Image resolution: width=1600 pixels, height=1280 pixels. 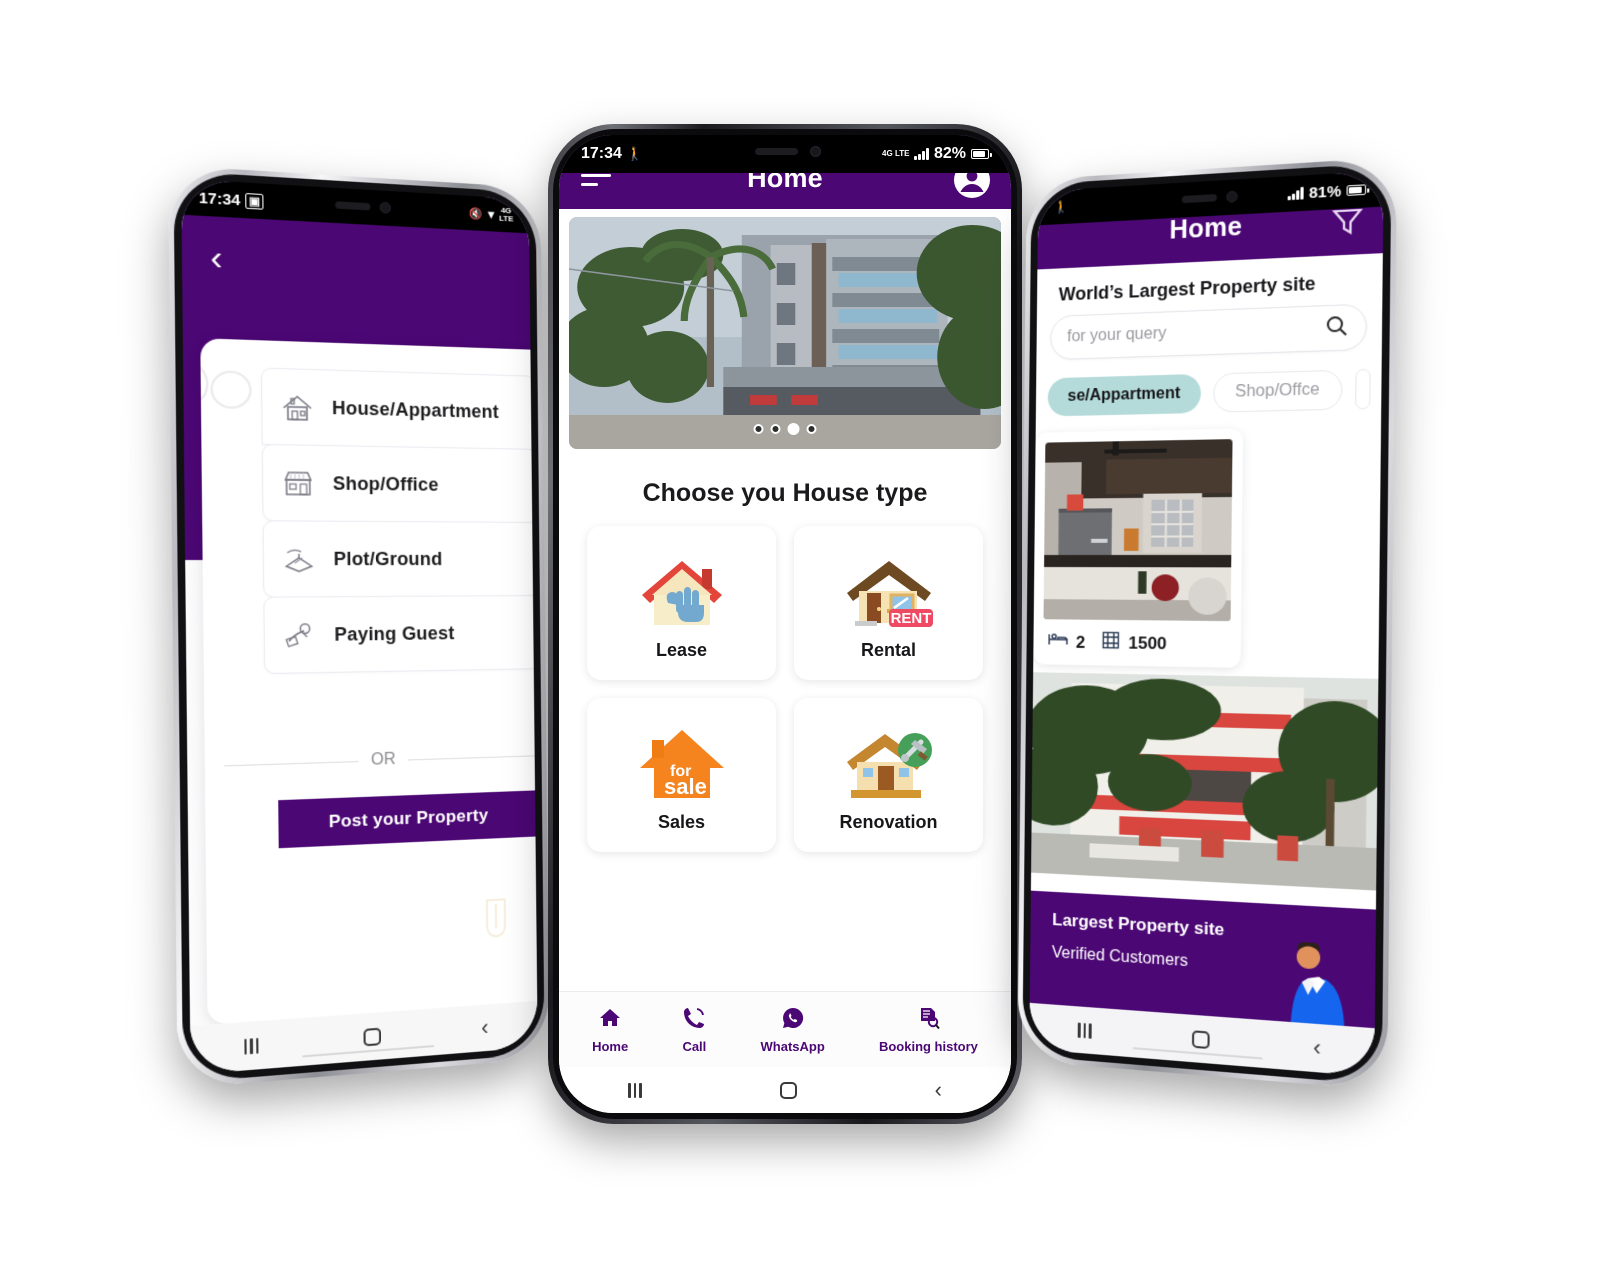 What do you see at coordinates (685, 786) in the screenshot?
I see `svg-text: sale` at bounding box center [685, 786].